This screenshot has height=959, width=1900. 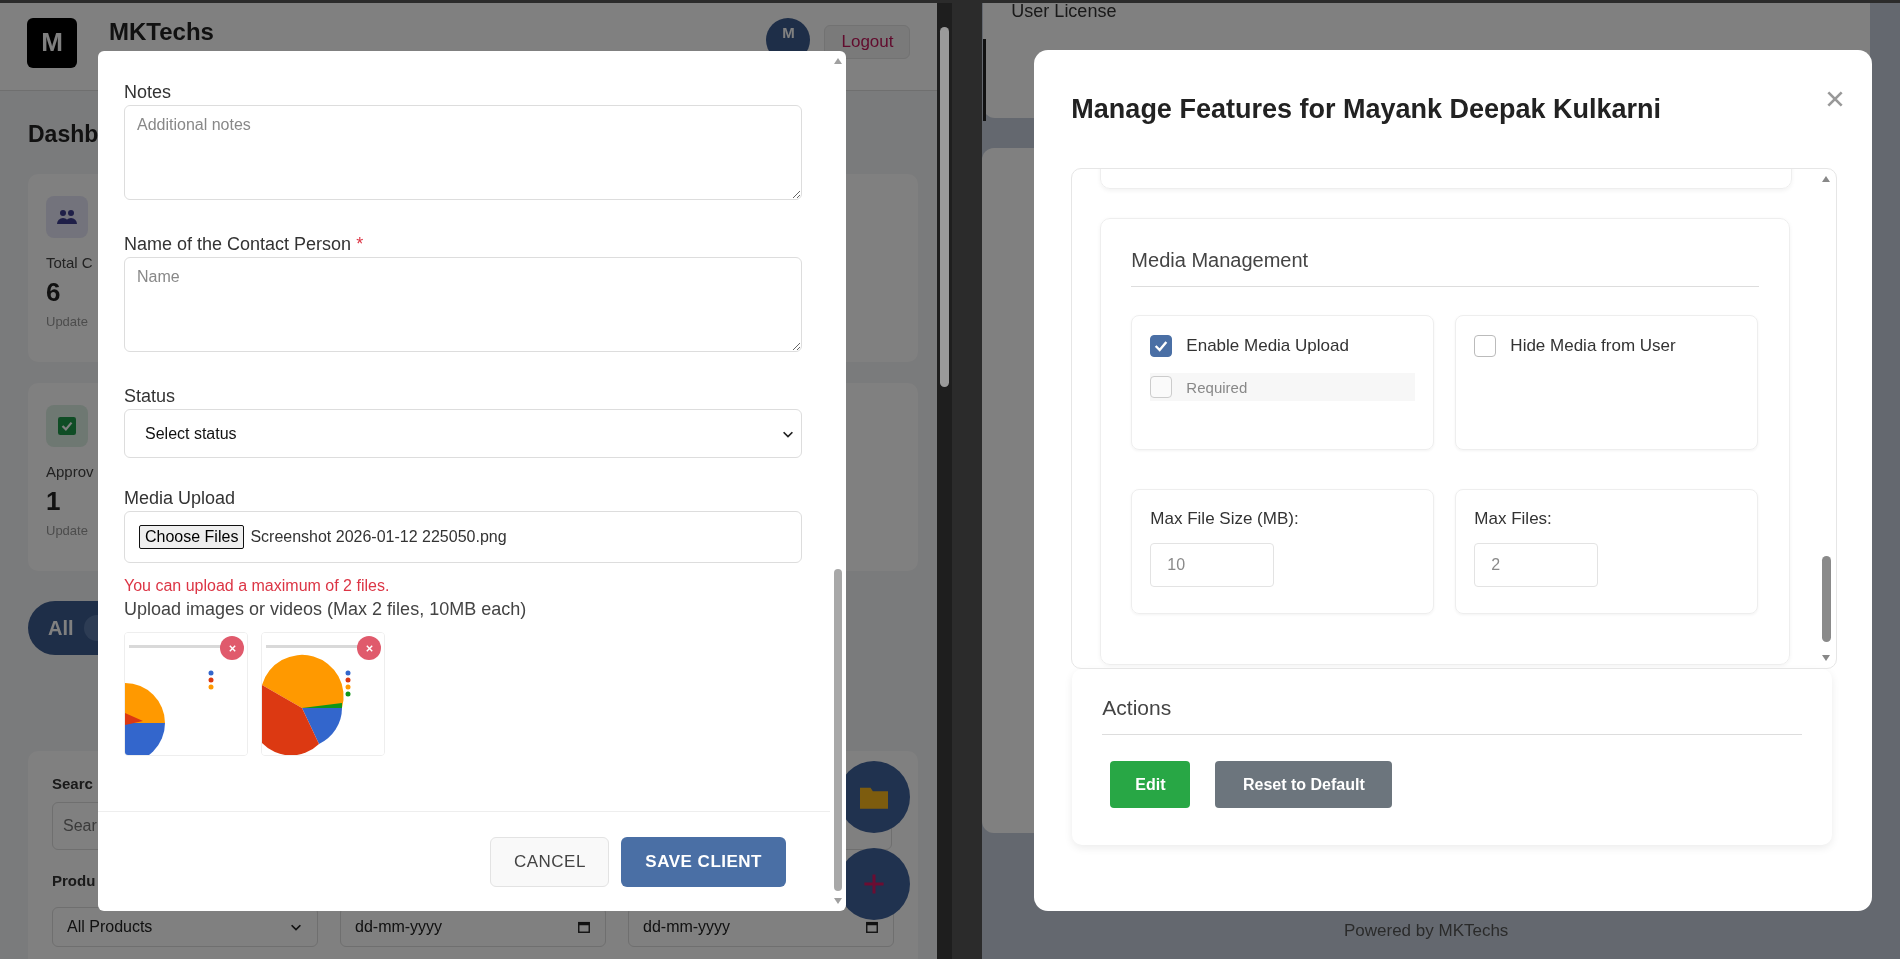 What do you see at coordinates (192, 537) in the screenshot?
I see `choose-files-button: Choose Files` at bounding box center [192, 537].